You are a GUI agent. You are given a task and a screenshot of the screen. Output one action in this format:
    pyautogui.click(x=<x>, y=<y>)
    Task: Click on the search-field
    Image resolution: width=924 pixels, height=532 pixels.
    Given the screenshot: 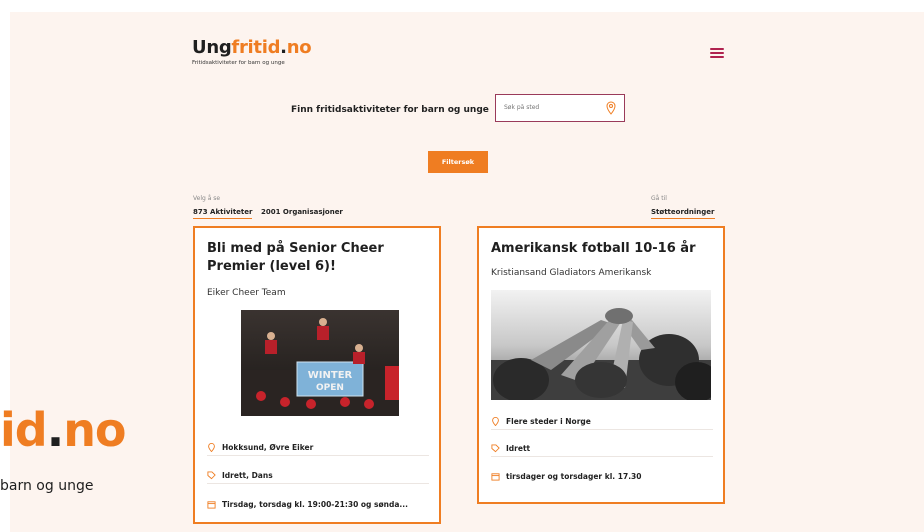 What is the action you would take?
    pyautogui.click(x=560, y=108)
    